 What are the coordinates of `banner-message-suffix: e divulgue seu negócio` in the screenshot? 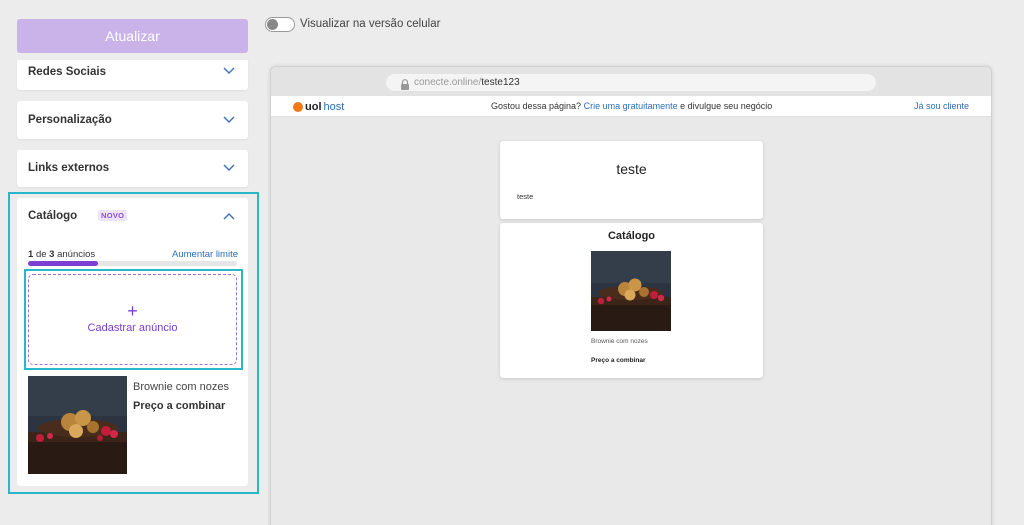 It's located at (726, 106).